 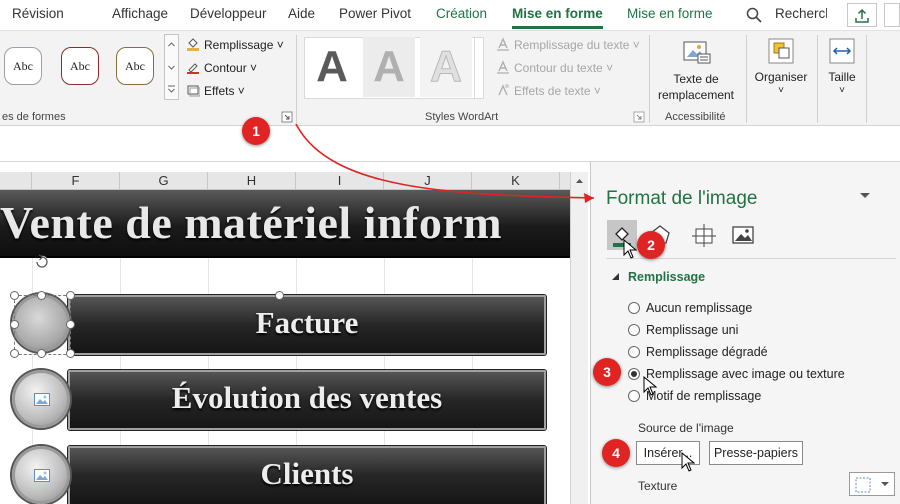 I want to click on search-input: Recherché, so click(x=801, y=13).